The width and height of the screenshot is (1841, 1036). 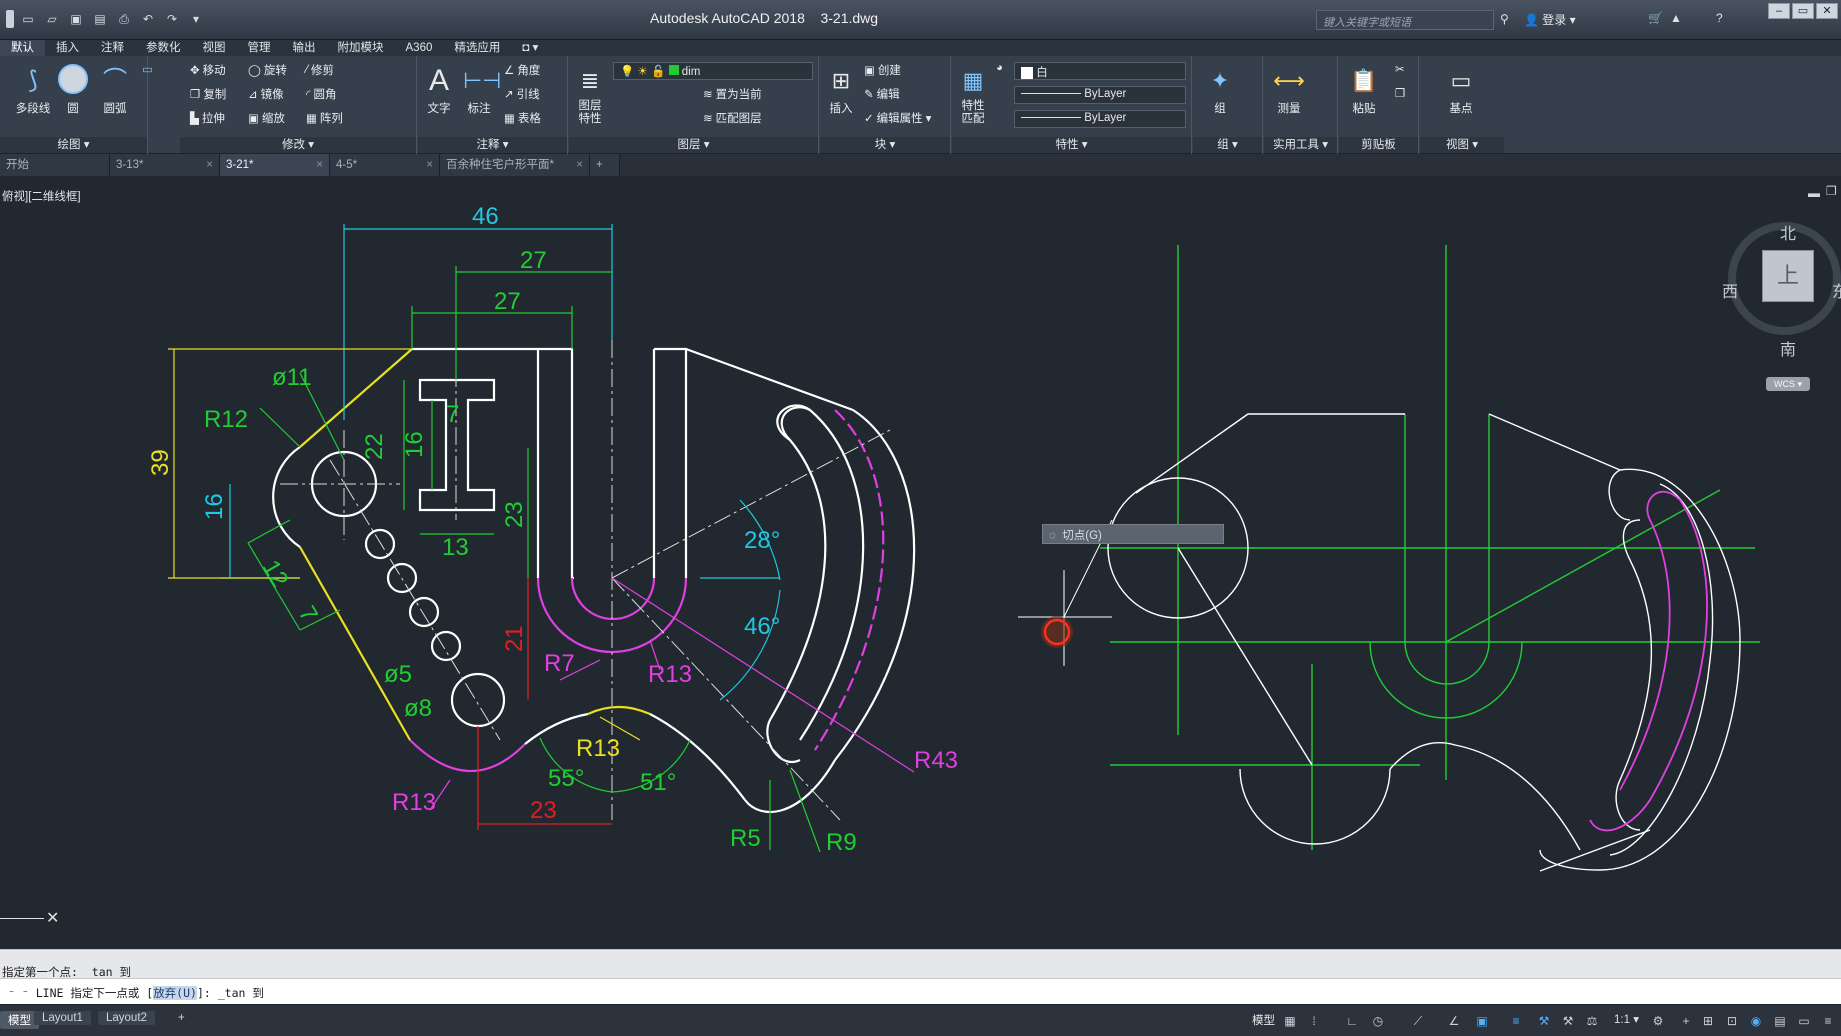 What do you see at coordinates (165, 165) in the screenshot?
I see `document-tab: 3-13* ×` at bounding box center [165, 165].